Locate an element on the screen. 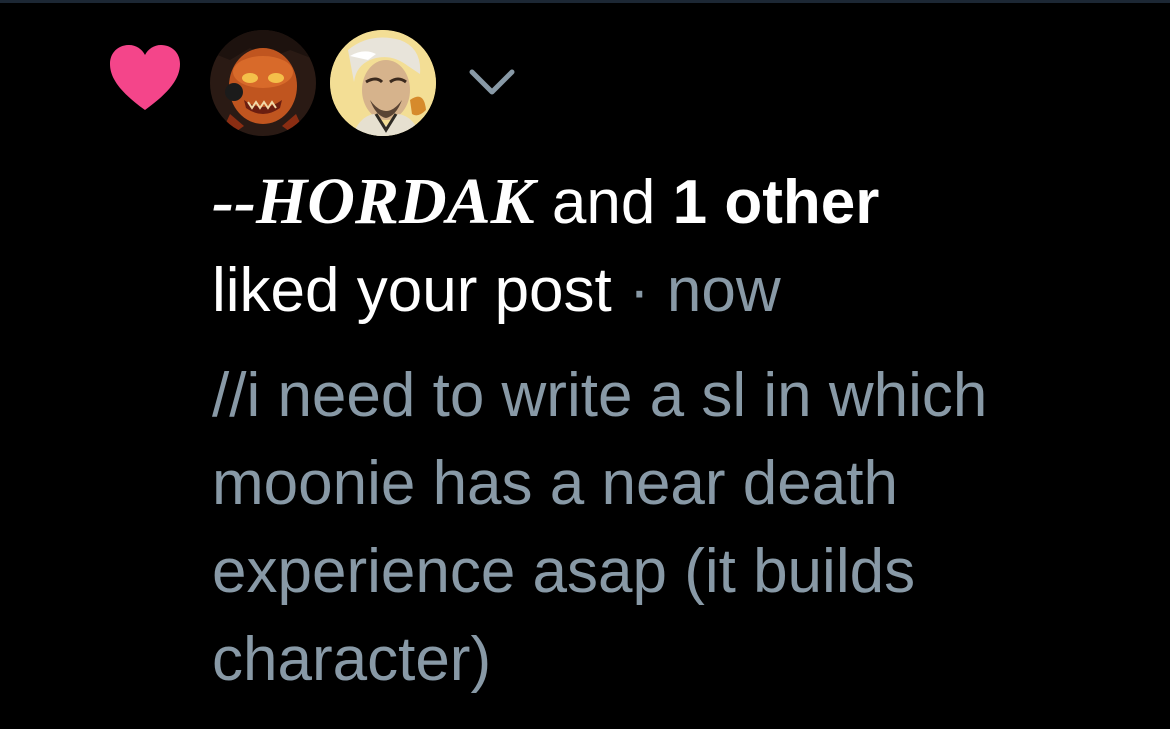  username-link: --HORDAK is located at coordinates (373, 201).